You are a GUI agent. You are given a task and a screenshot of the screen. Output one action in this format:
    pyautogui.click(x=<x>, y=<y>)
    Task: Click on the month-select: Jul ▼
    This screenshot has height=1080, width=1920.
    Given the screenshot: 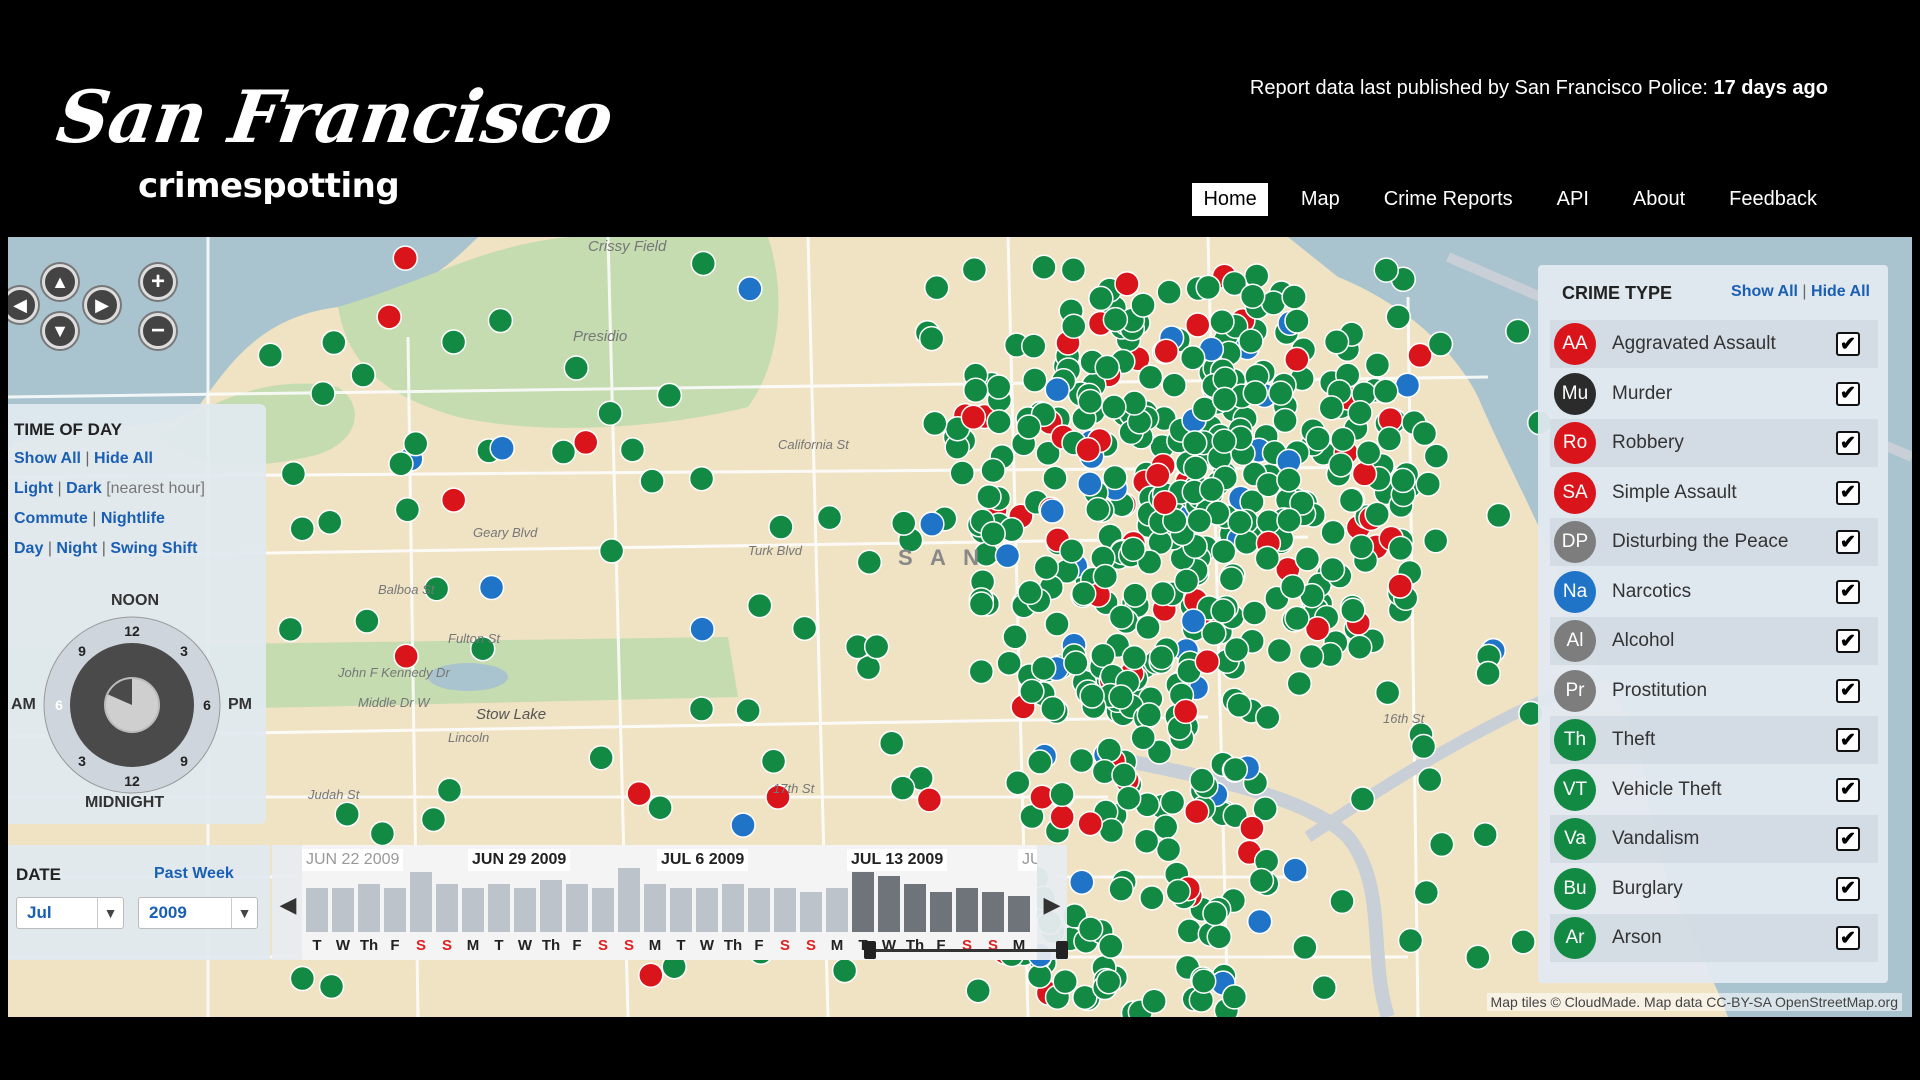 What is the action you would take?
    pyautogui.click(x=70, y=913)
    